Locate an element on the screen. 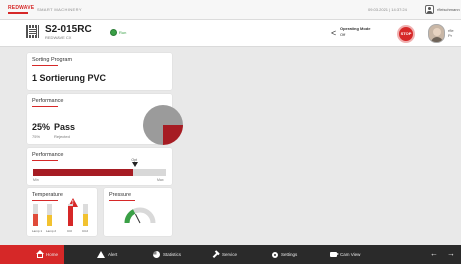 Image resolution: width=461 pixels, height=264 pixels. service-icon is located at coordinates (216, 255).